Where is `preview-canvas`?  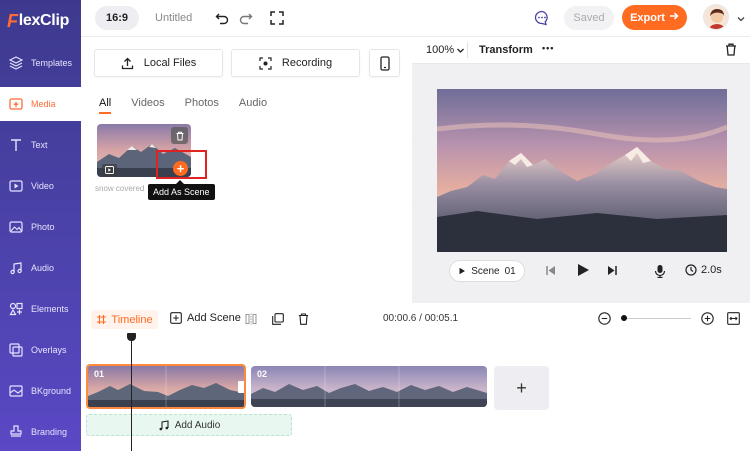 preview-canvas is located at coordinates (582, 170).